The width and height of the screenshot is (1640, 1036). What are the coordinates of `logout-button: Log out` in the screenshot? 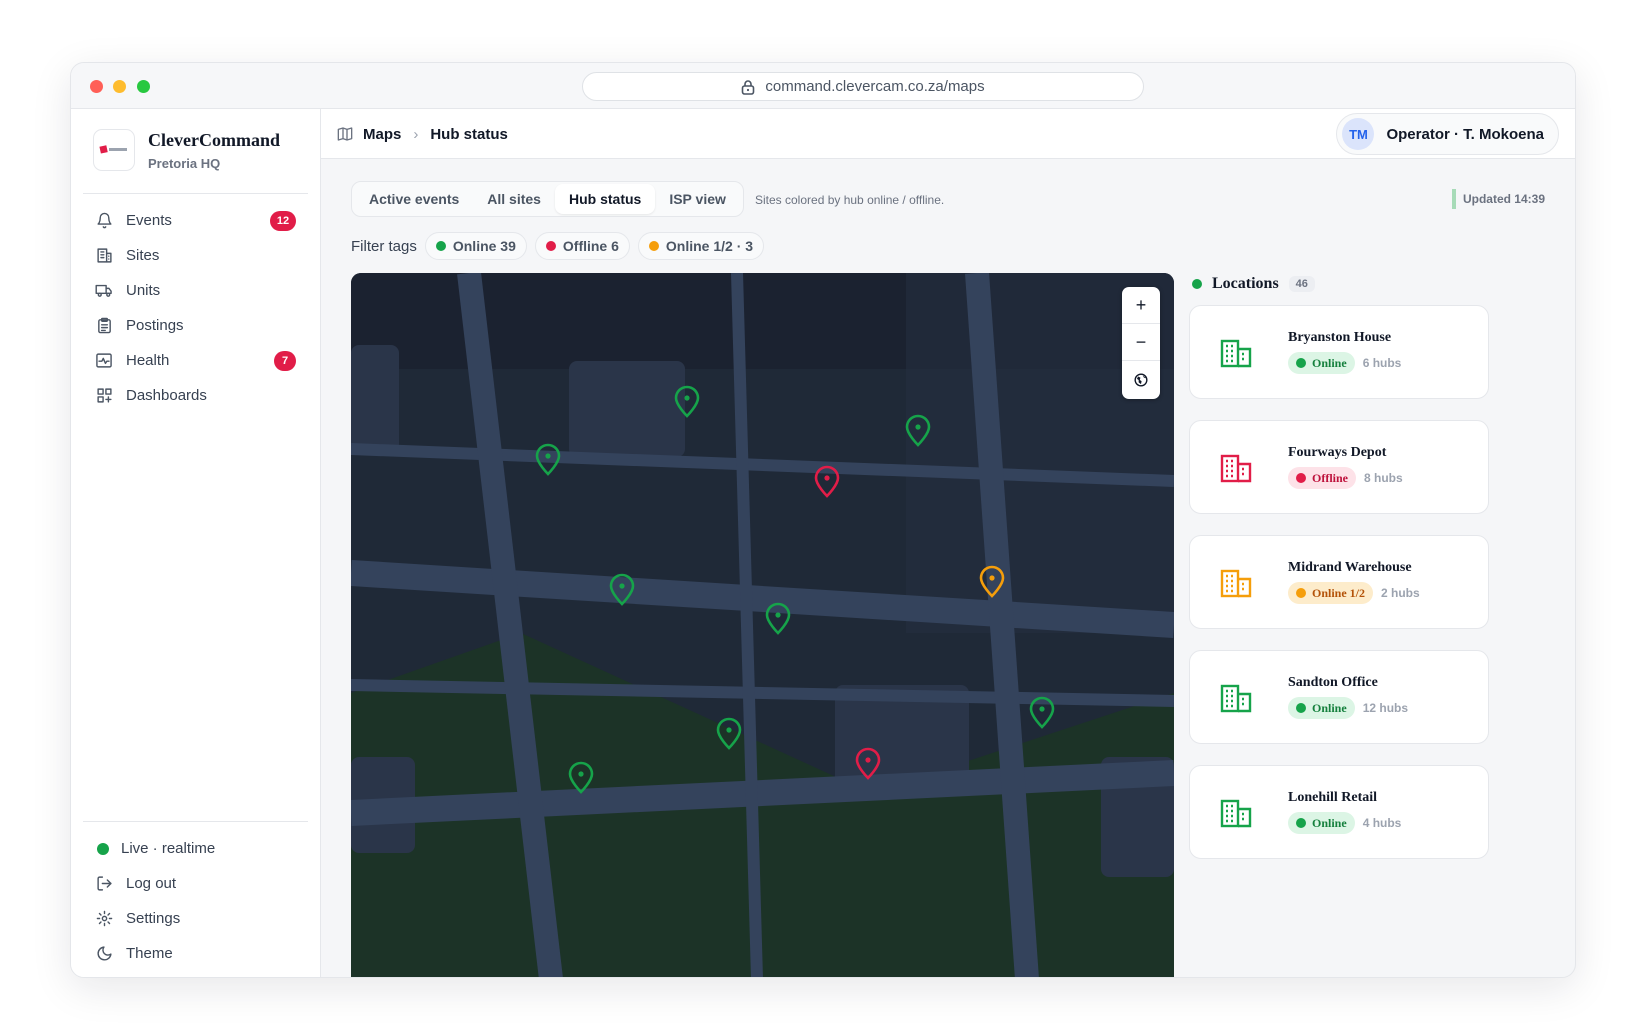 It's located at (195, 883).